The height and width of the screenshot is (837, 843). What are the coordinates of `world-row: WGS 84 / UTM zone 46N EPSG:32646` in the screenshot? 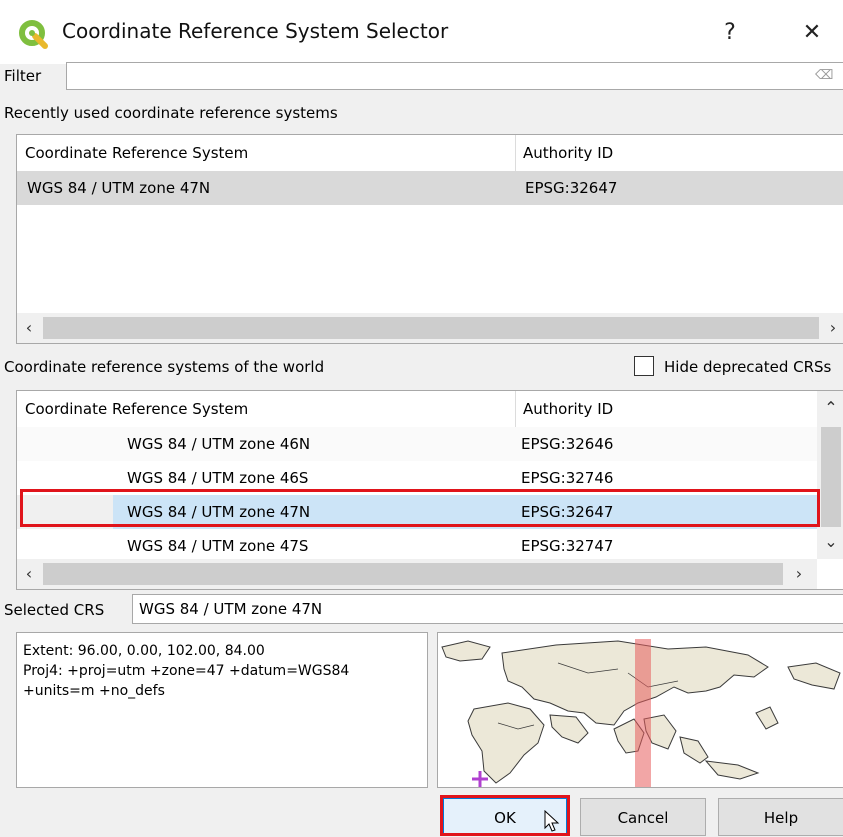 It's located at (417, 444).